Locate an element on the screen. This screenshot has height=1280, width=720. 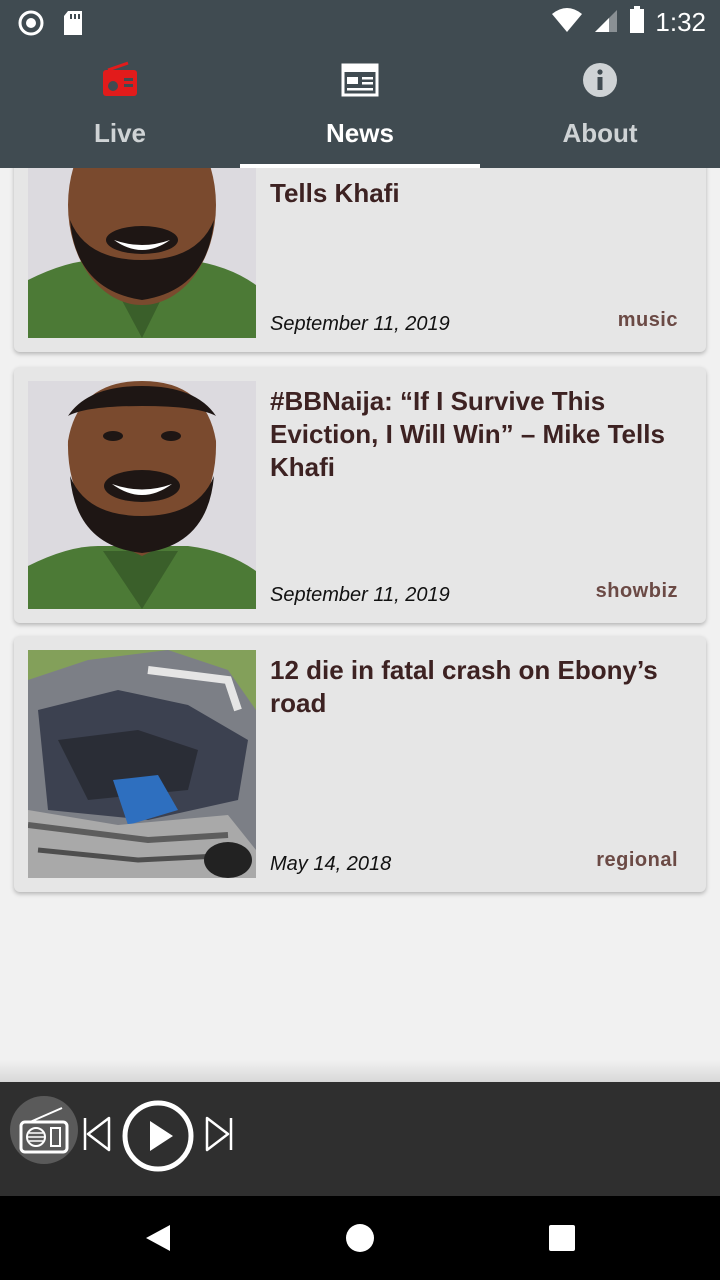
tab-live: Live is located at coordinates (120, 108).